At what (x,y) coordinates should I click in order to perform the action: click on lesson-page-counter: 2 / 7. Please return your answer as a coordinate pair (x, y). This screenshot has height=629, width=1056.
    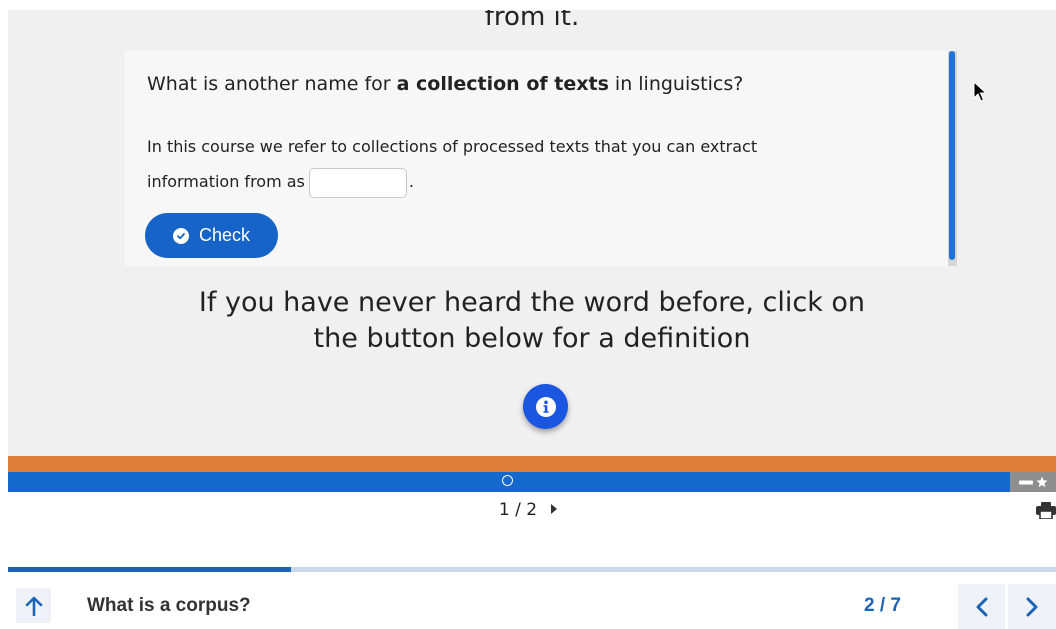
    Looking at the image, I should click on (882, 605).